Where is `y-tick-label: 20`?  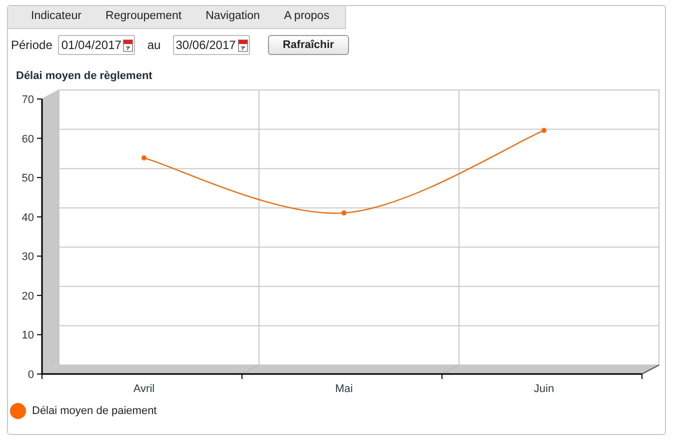
y-tick-label: 20 is located at coordinates (28, 296).